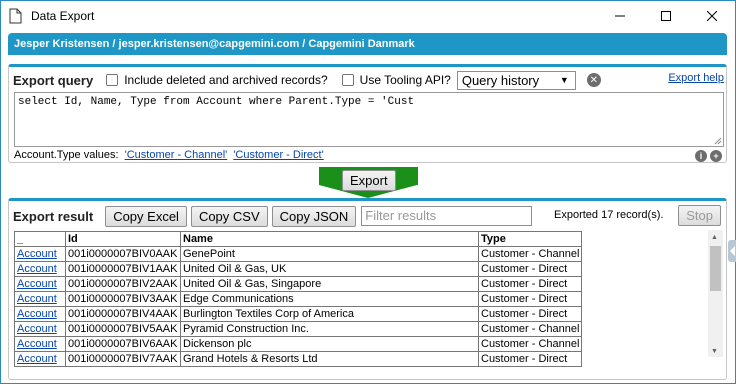  I want to click on clear-history-icon: ✕, so click(593, 80).